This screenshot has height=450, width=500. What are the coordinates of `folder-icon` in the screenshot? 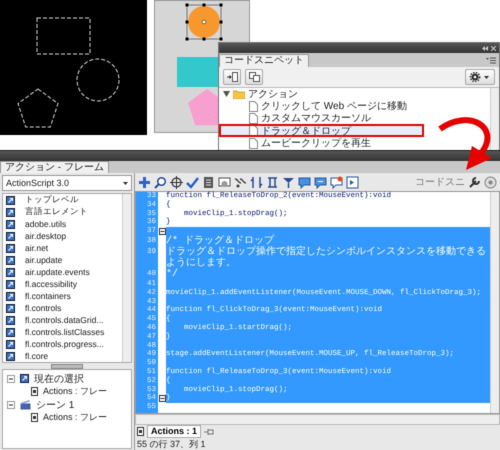 It's located at (239, 94).